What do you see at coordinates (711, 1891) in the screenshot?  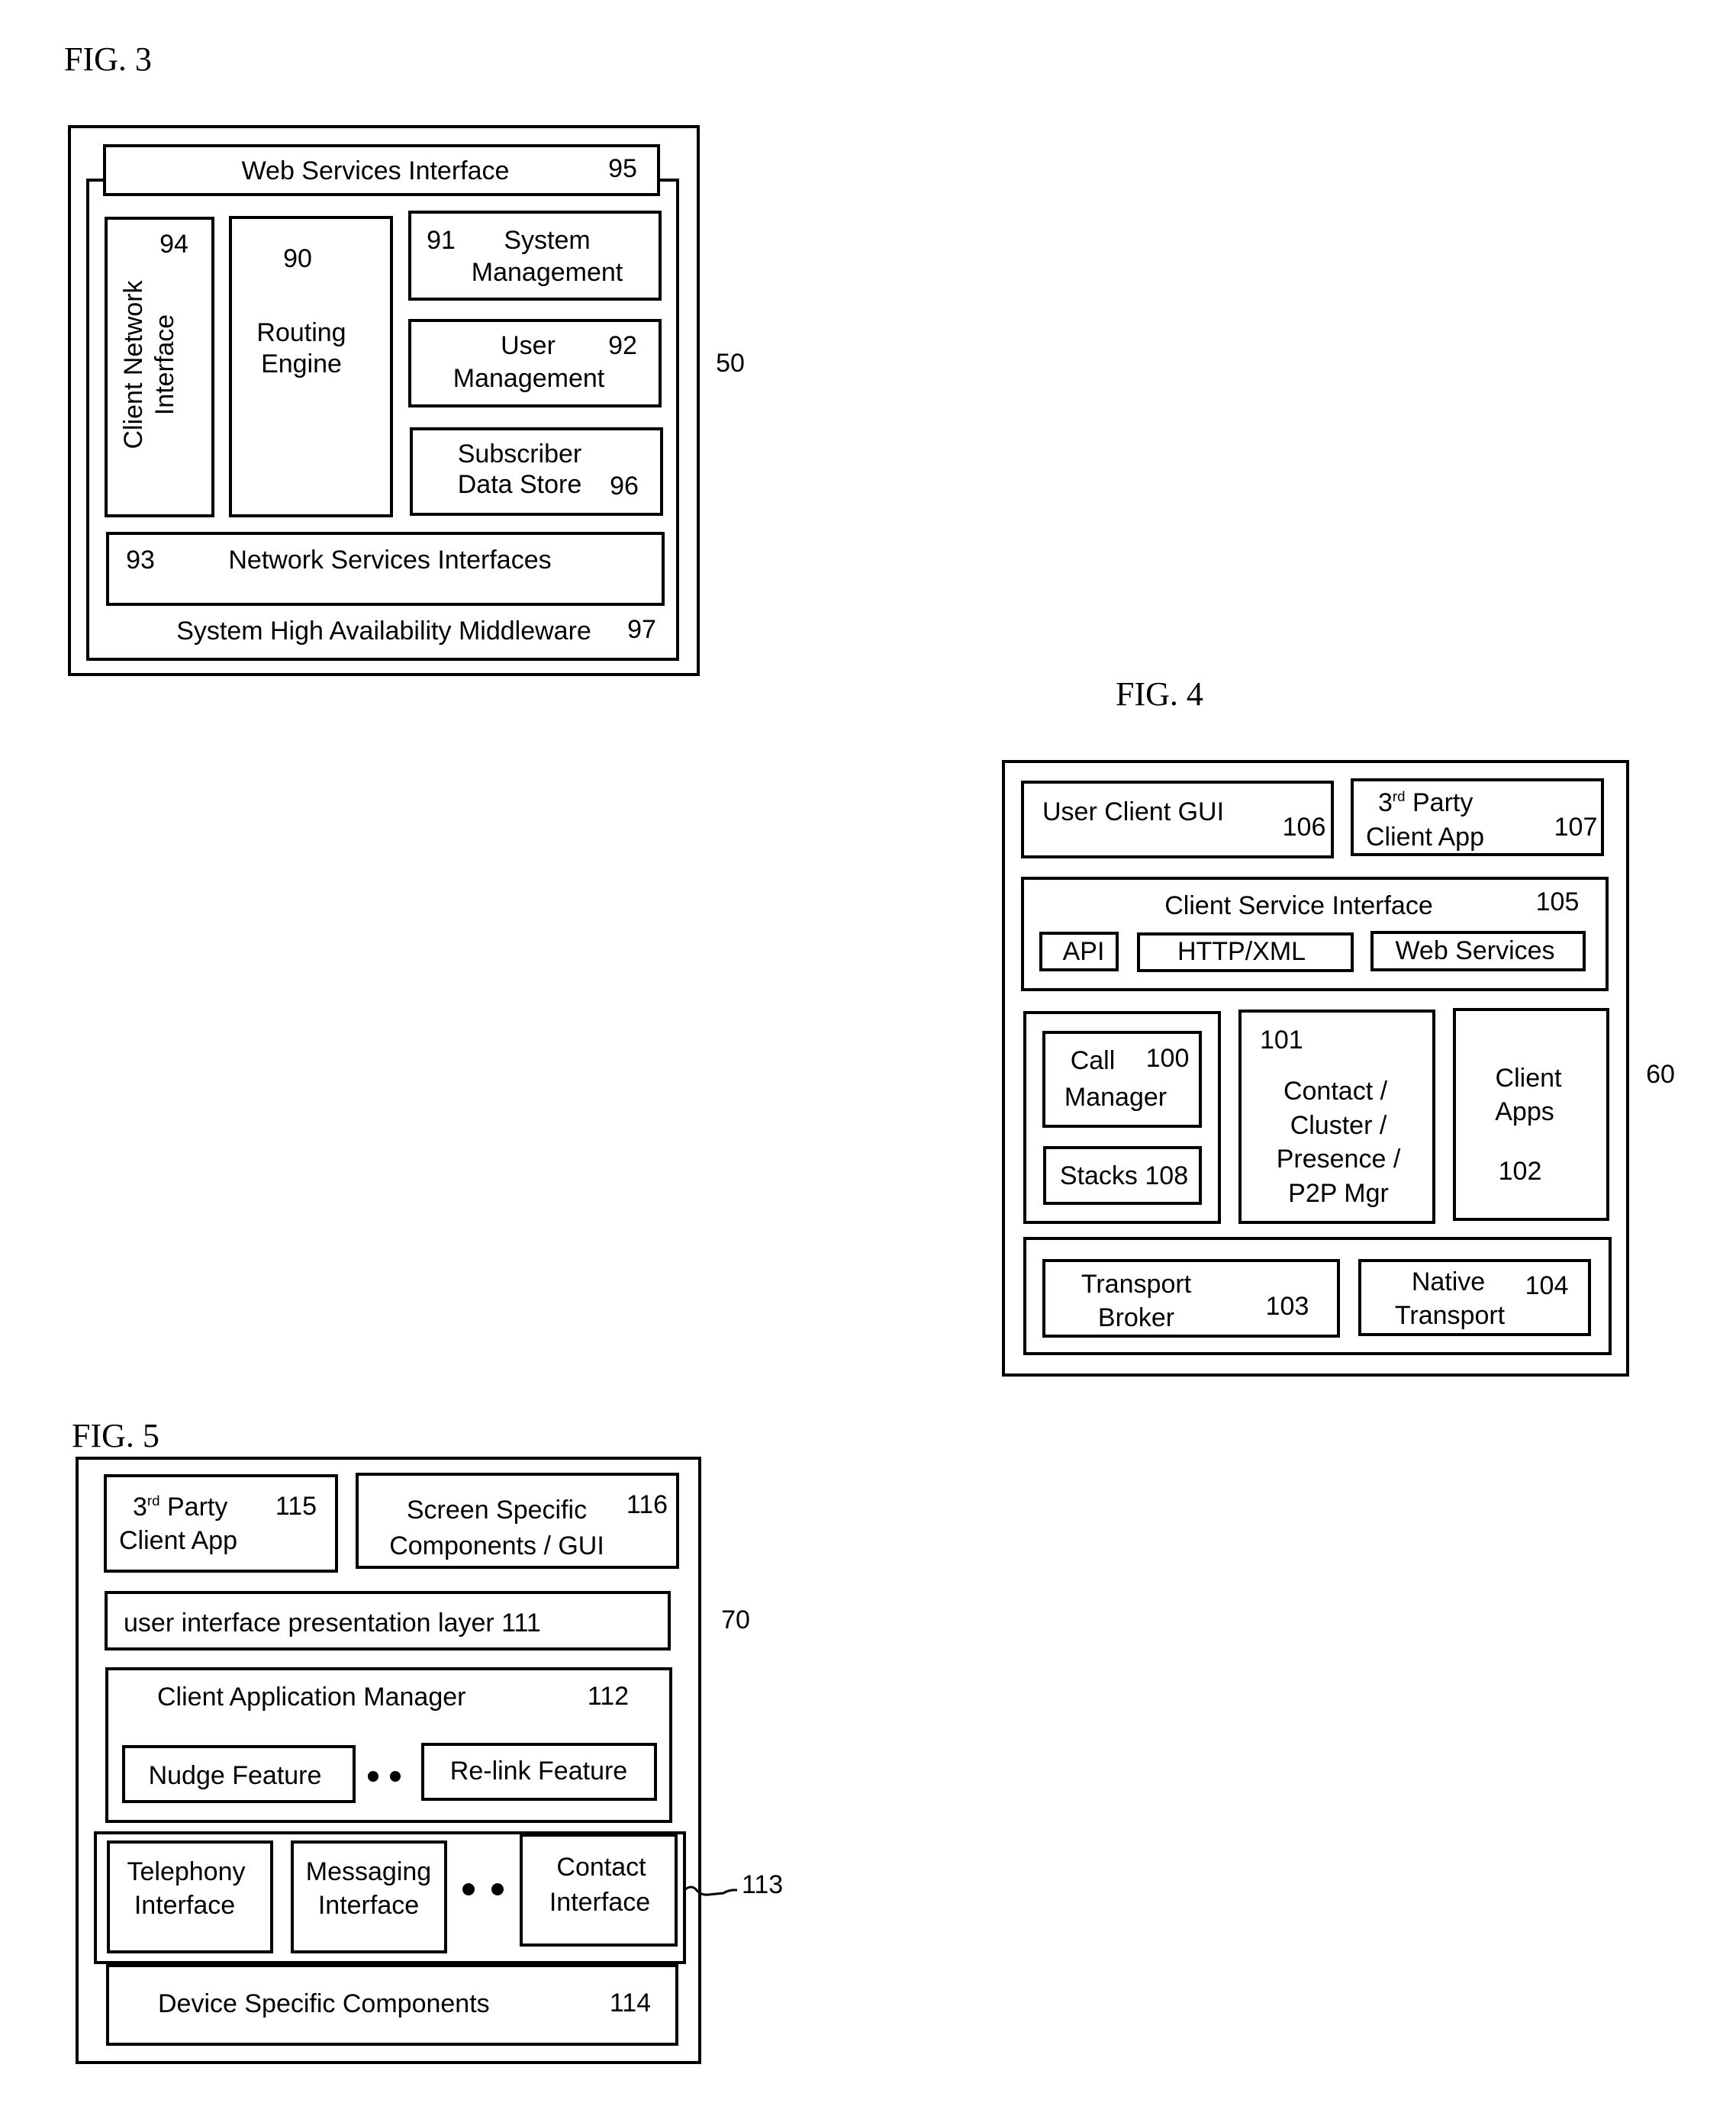 I see `interfaces-leader-line` at bounding box center [711, 1891].